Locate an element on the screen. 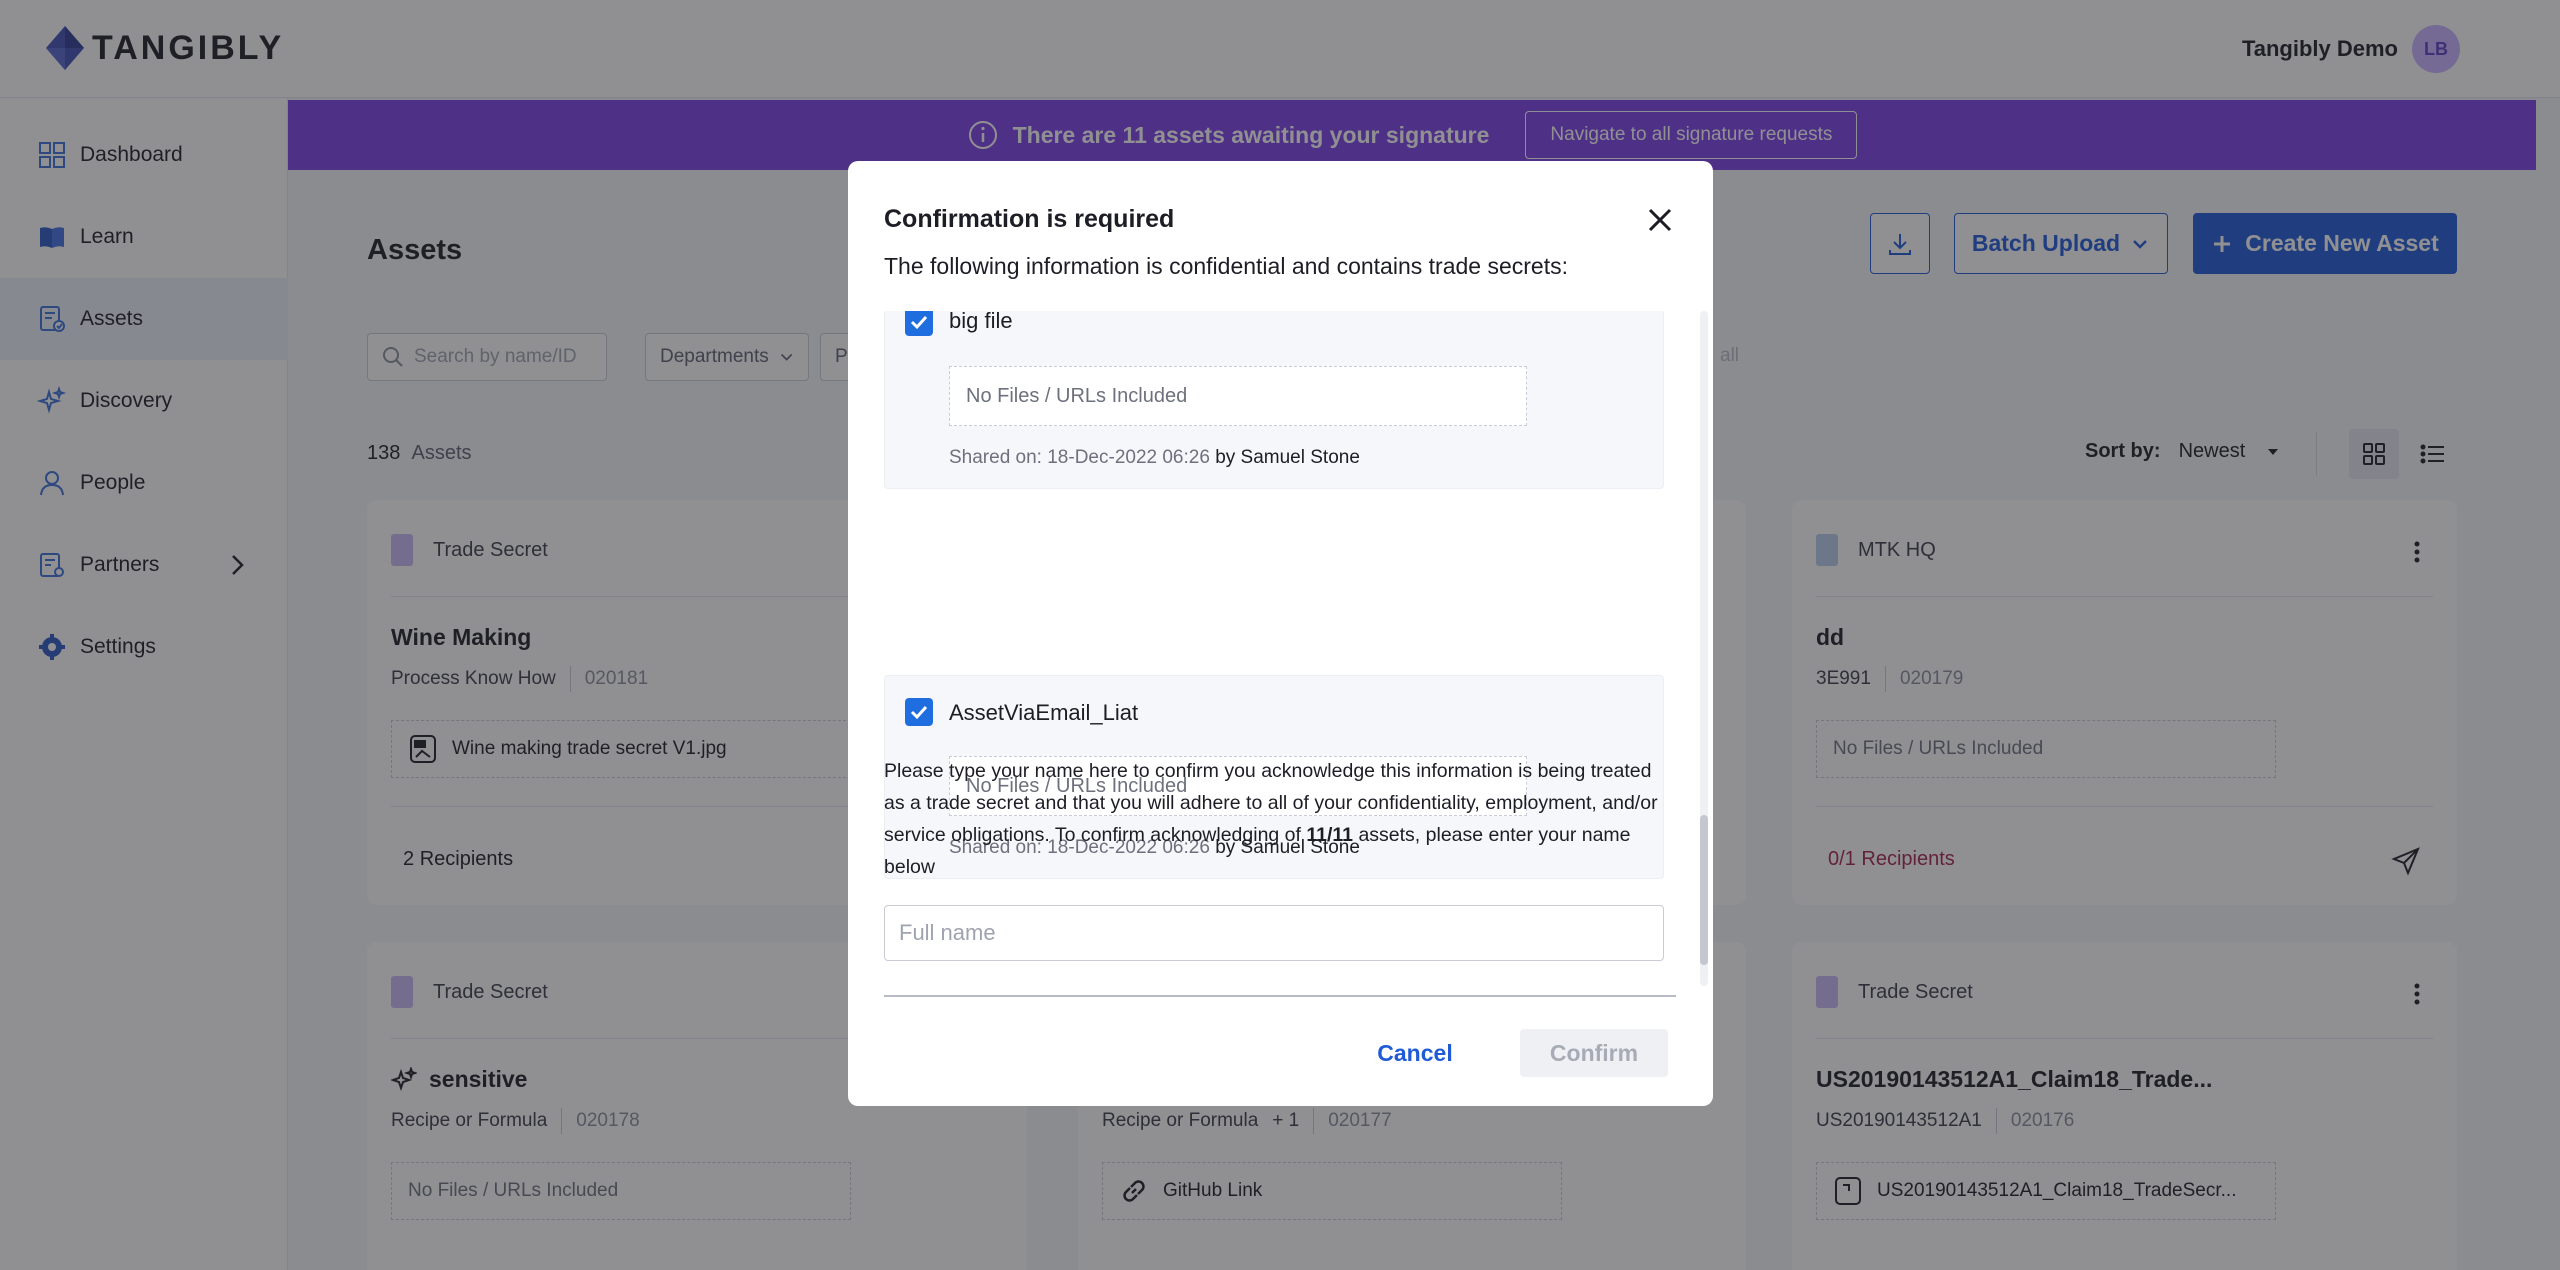 The height and width of the screenshot is (1270, 2560). modal-title: Confirmation is required is located at coordinates (1029, 219).